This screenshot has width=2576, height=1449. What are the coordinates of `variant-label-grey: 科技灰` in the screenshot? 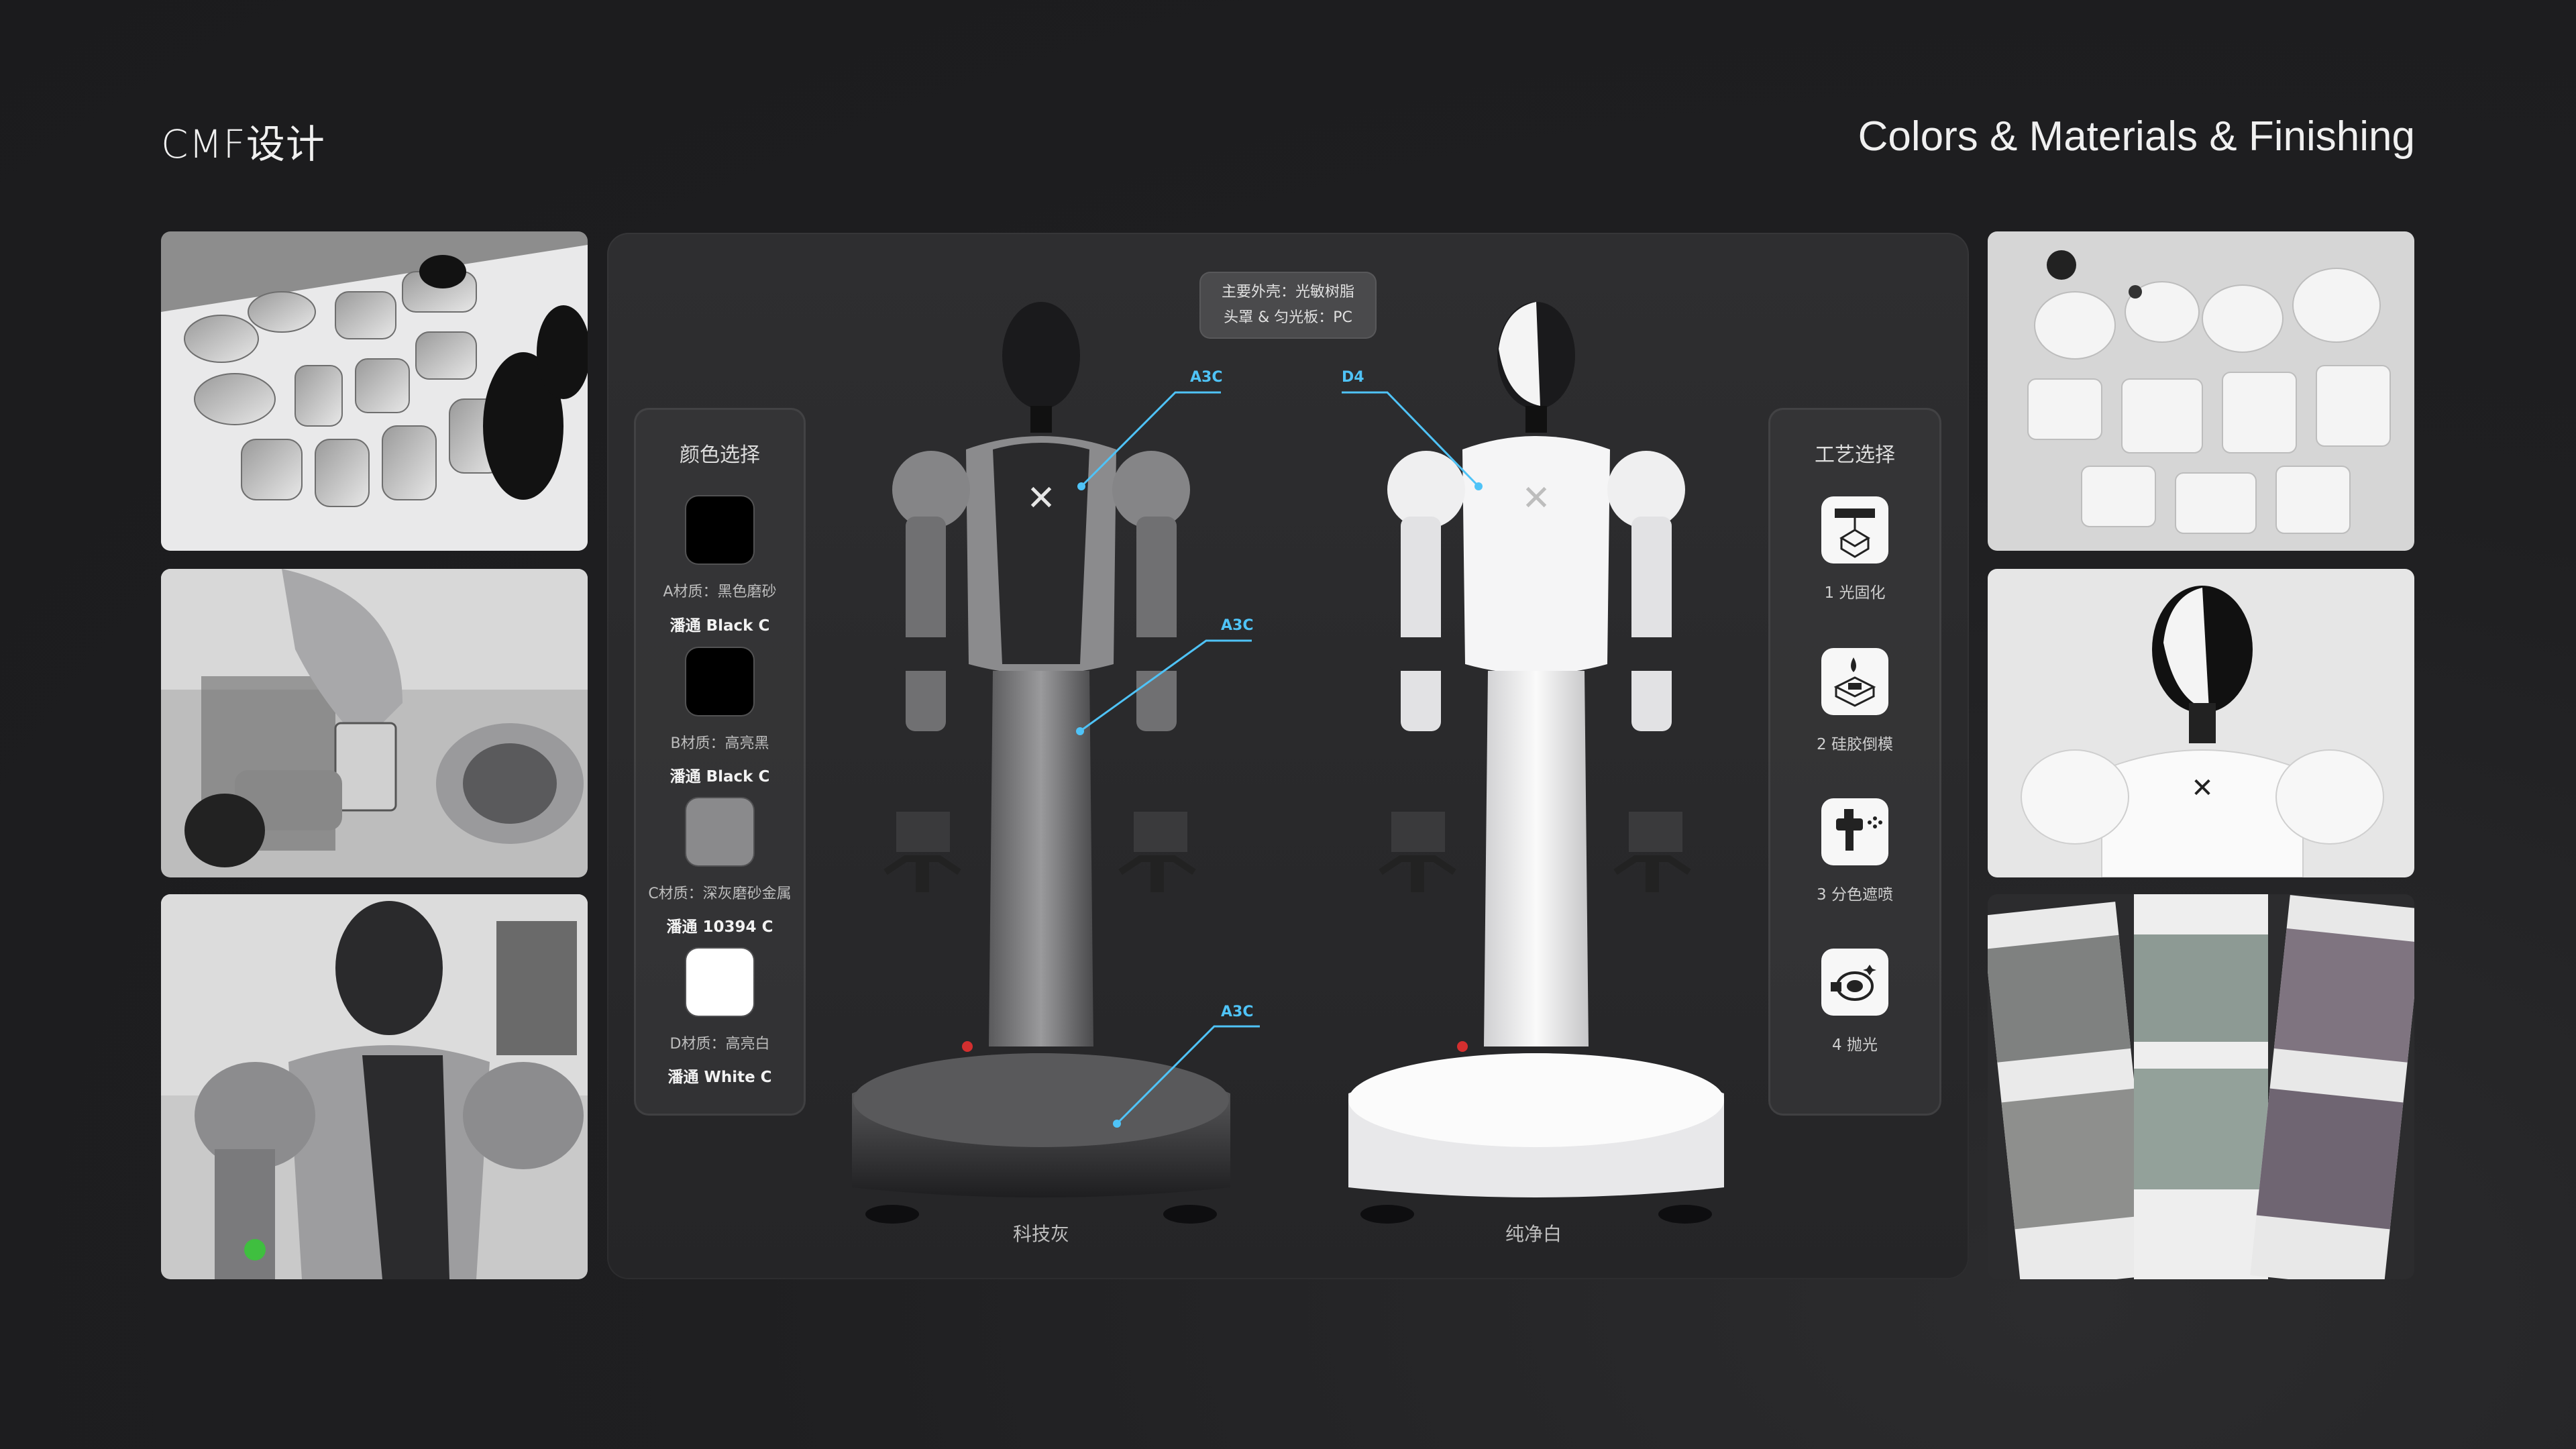 It's located at (1040, 1234).